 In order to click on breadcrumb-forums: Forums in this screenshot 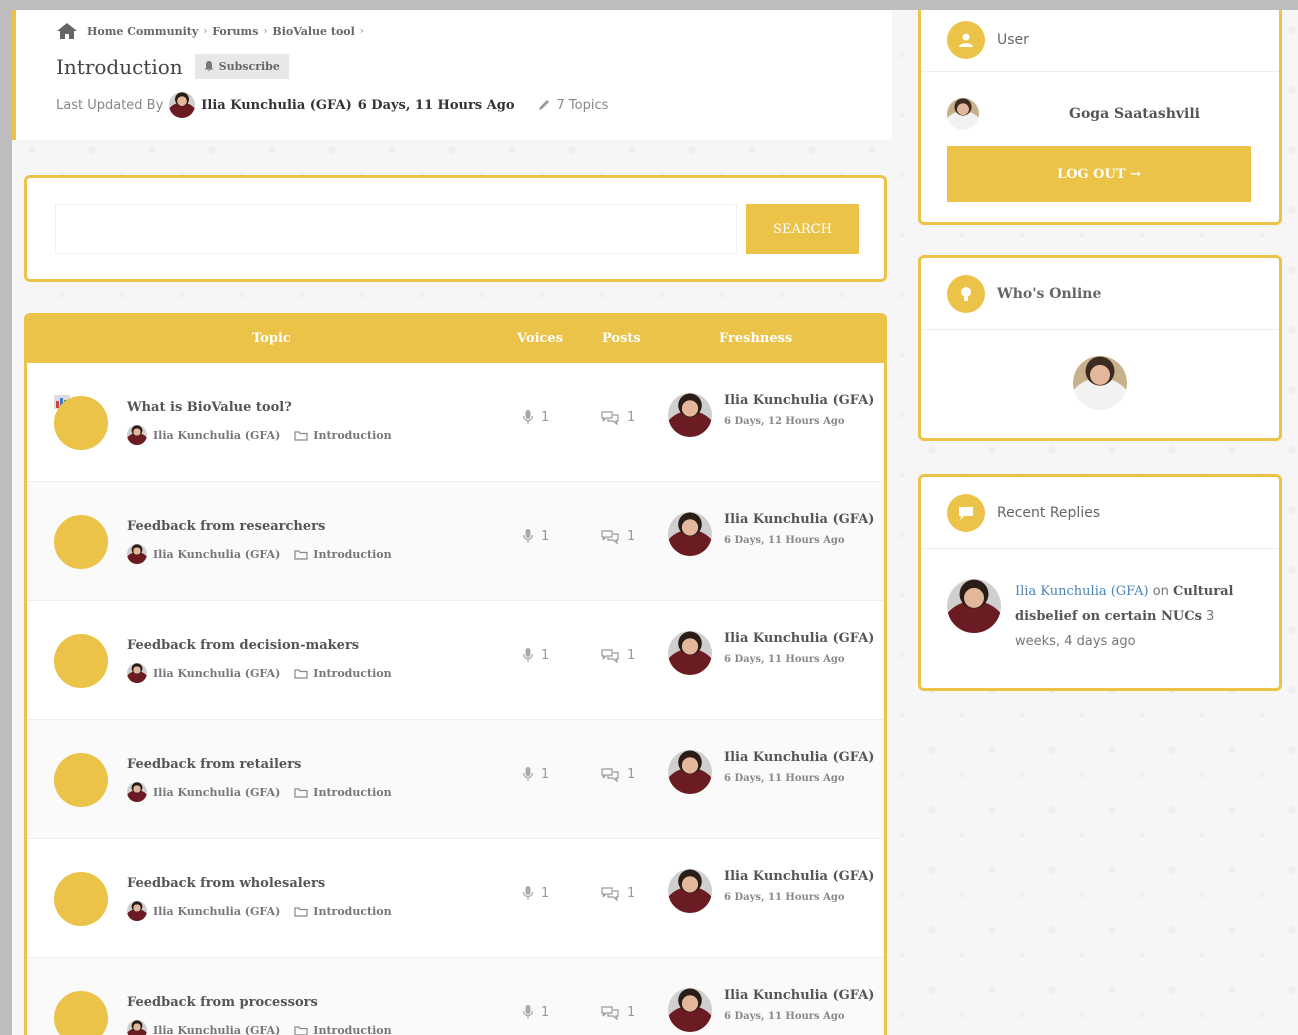, I will do `click(235, 31)`.